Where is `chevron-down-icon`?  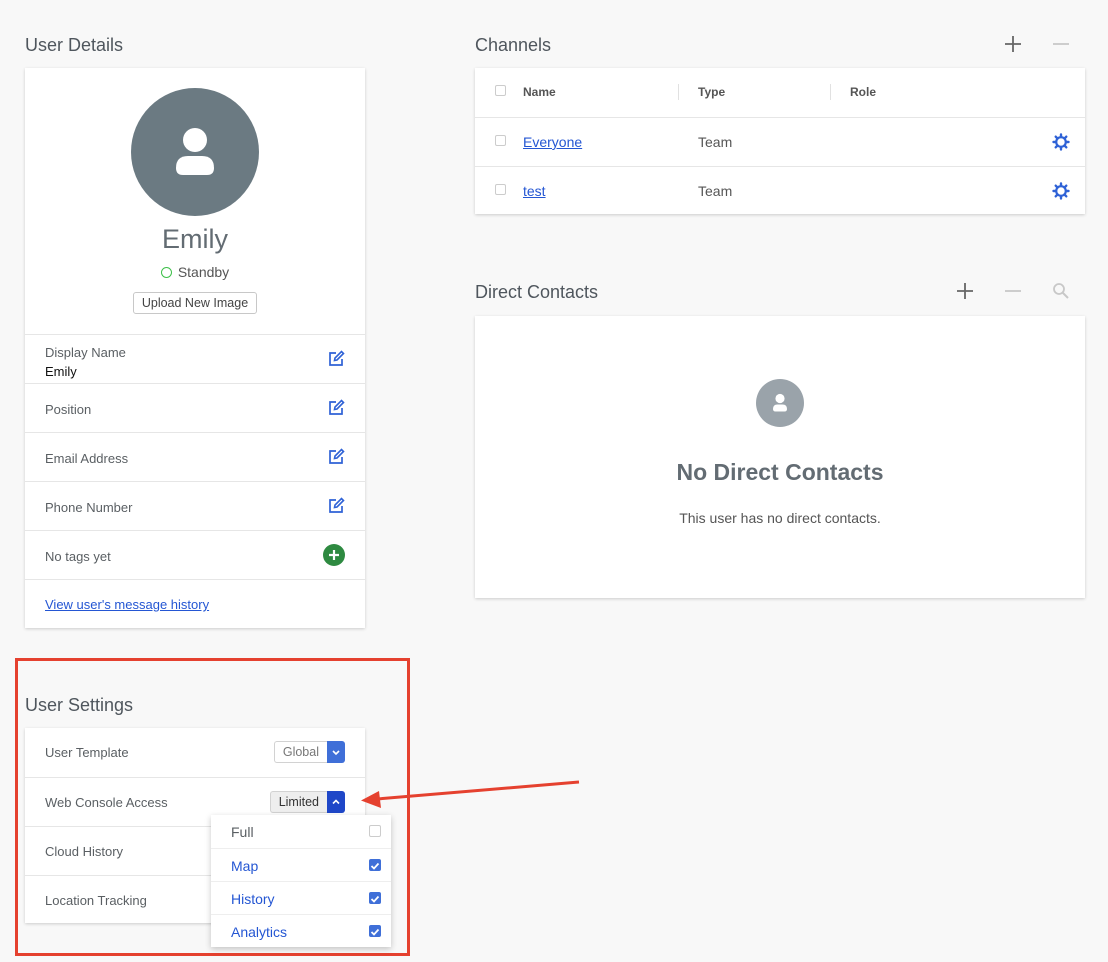 chevron-down-icon is located at coordinates (336, 753).